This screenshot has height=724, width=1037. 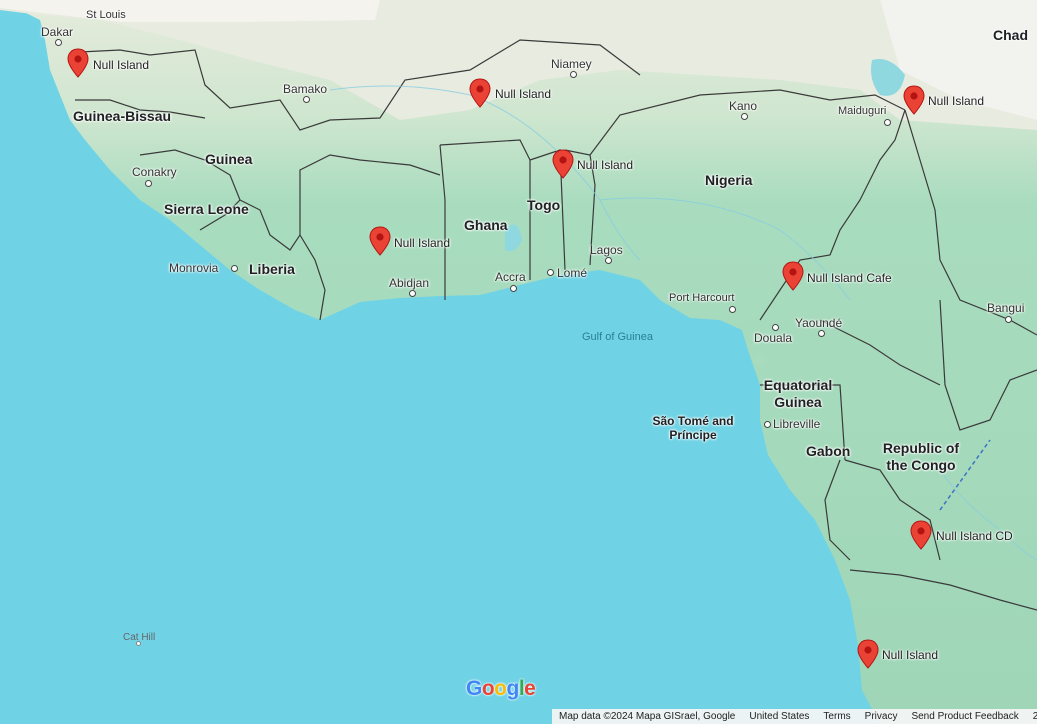 What do you see at coordinates (194, 268) in the screenshot?
I see `city-label-monrovia: Monrovia` at bounding box center [194, 268].